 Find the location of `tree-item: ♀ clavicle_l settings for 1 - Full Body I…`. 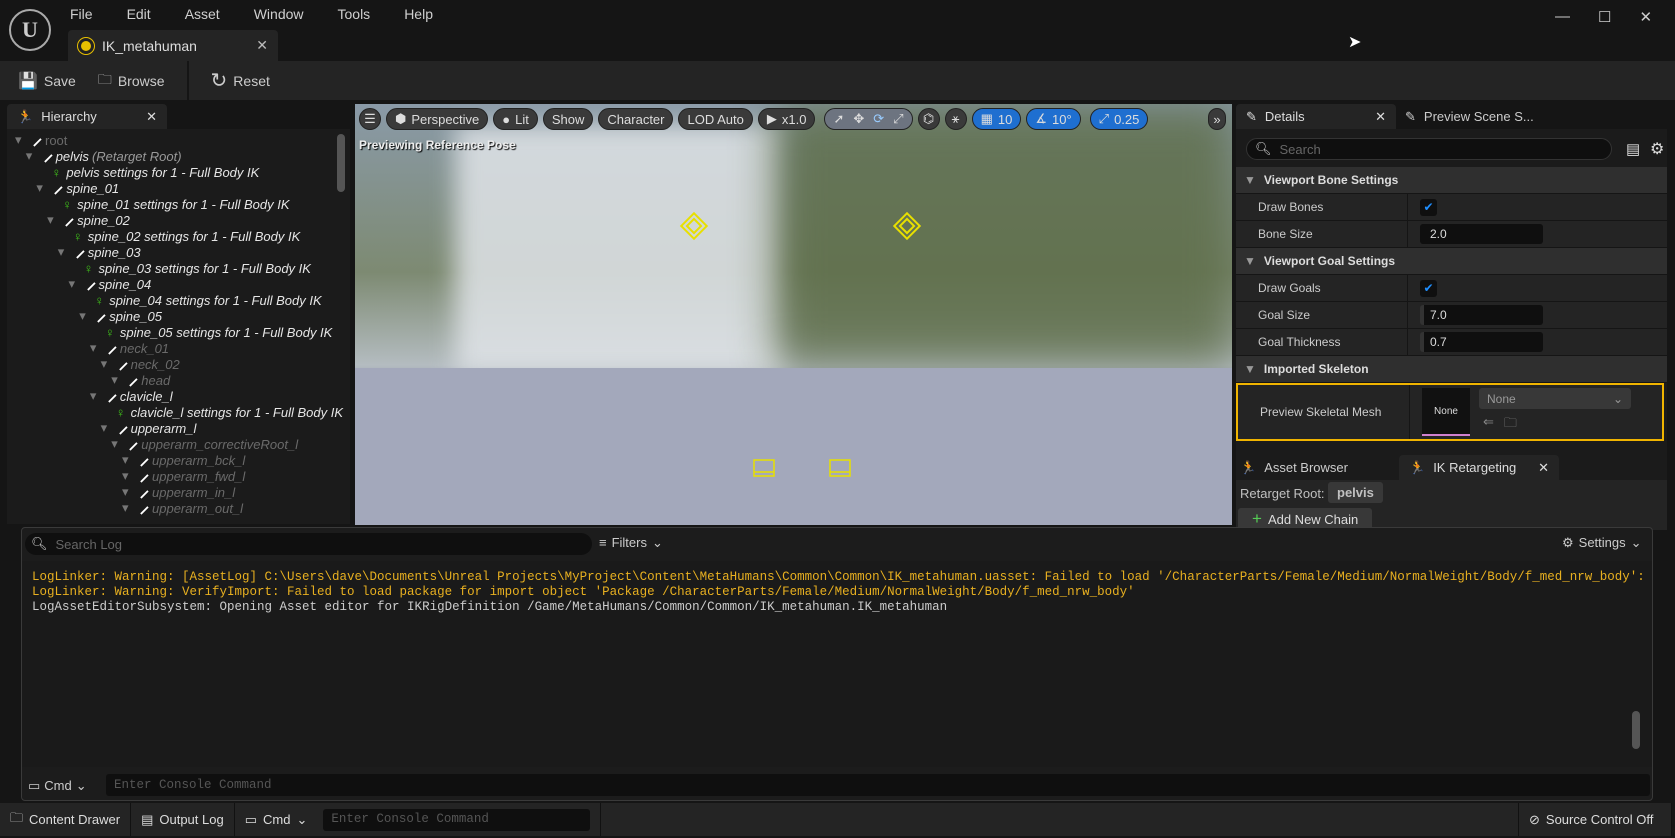

tree-item: ♀ clavicle_l settings for 1 - Full Body I… is located at coordinates (222, 412).